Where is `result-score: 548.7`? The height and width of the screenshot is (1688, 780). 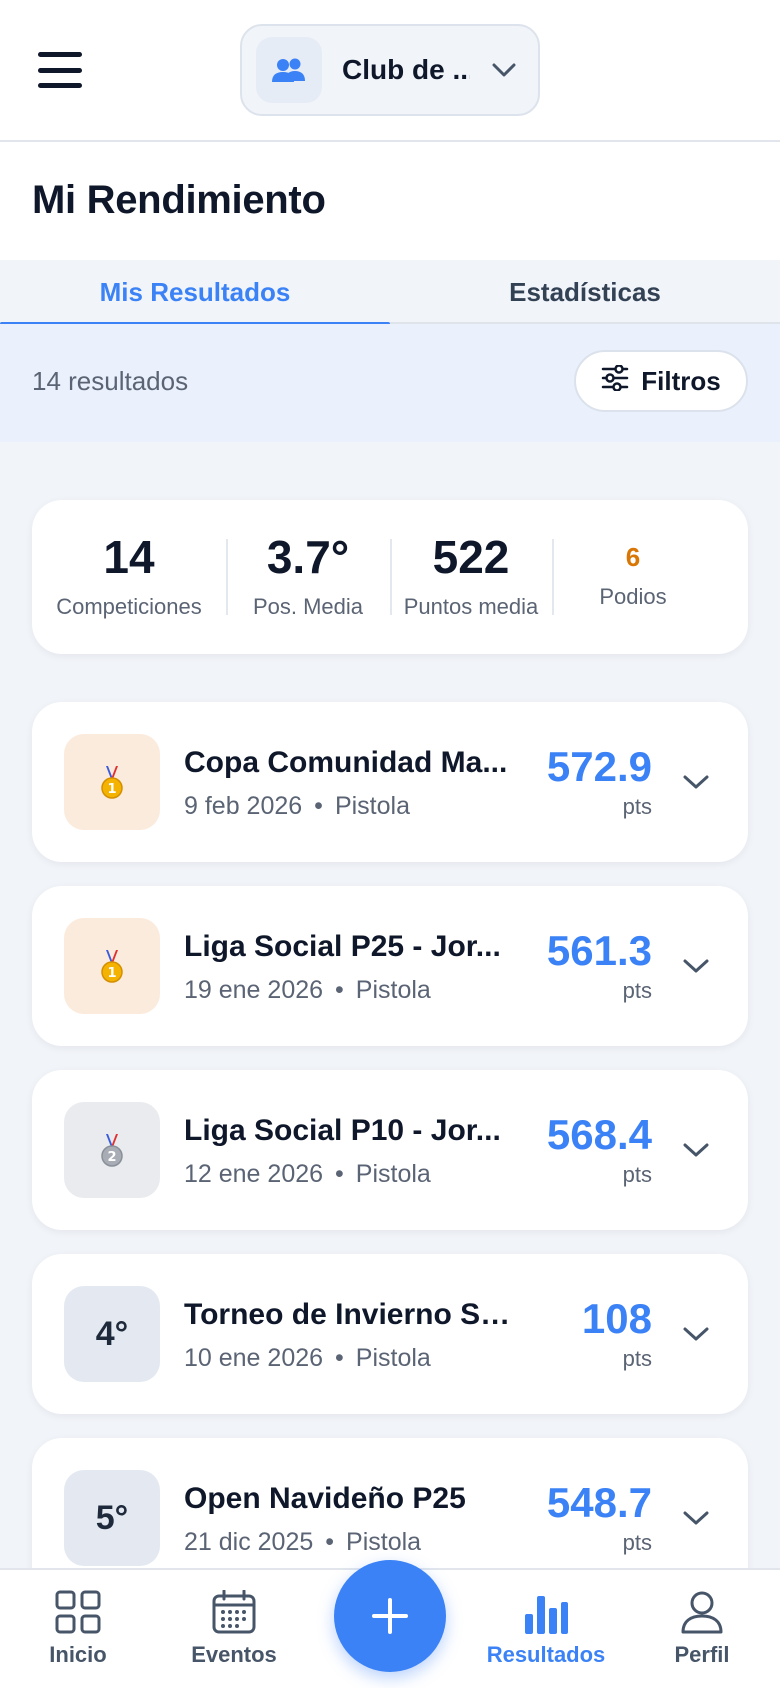 result-score: 548.7 is located at coordinates (599, 1502).